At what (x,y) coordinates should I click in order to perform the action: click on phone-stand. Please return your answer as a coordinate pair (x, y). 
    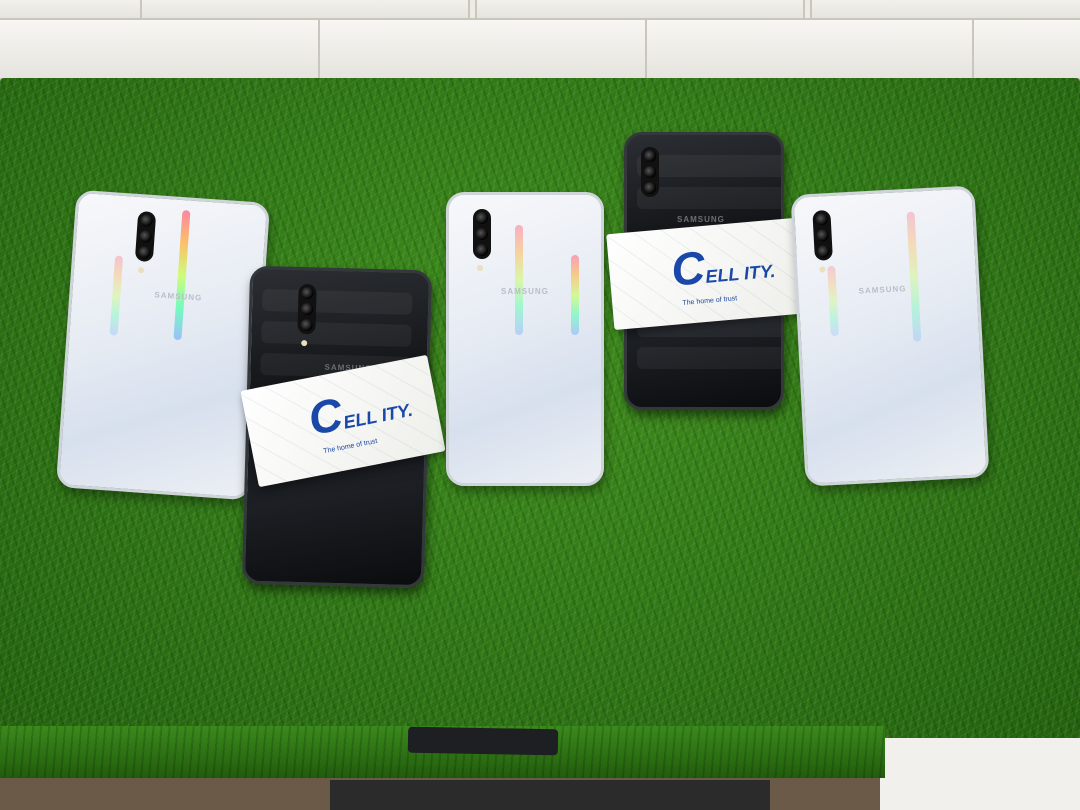
    Looking at the image, I should click on (483, 741).